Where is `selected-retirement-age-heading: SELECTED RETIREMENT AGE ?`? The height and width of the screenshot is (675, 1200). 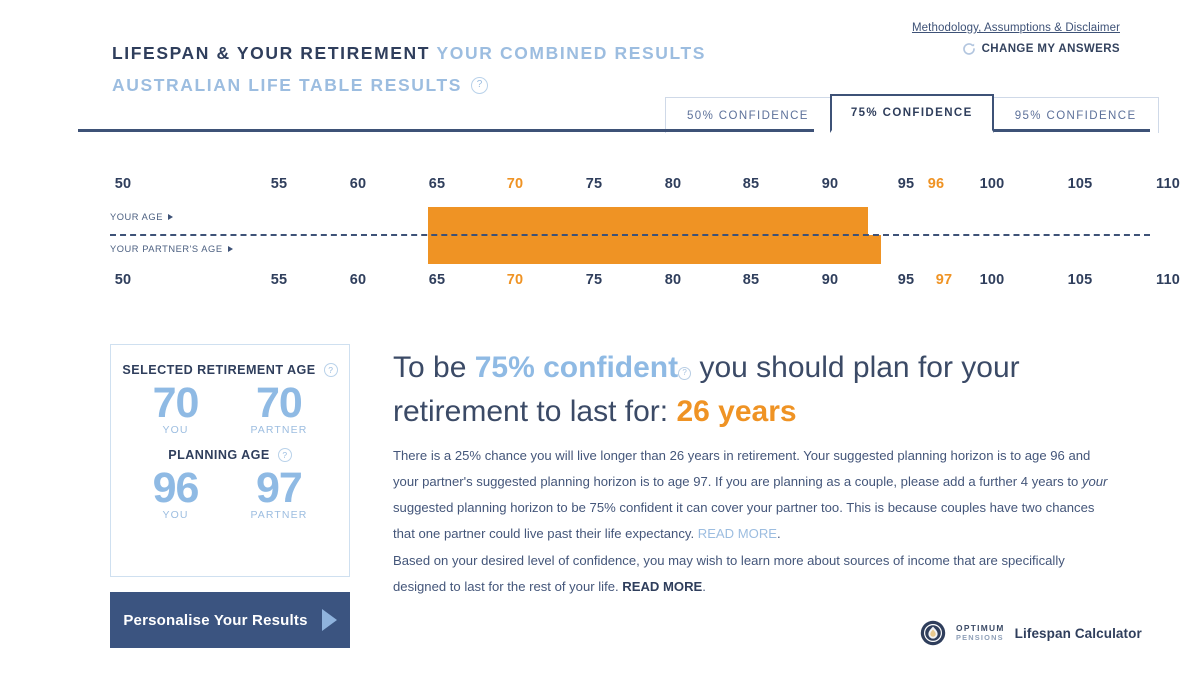 selected-retirement-age-heading: SELECTED RETIREMENT AGE ? is located at coordinates (230, 370).